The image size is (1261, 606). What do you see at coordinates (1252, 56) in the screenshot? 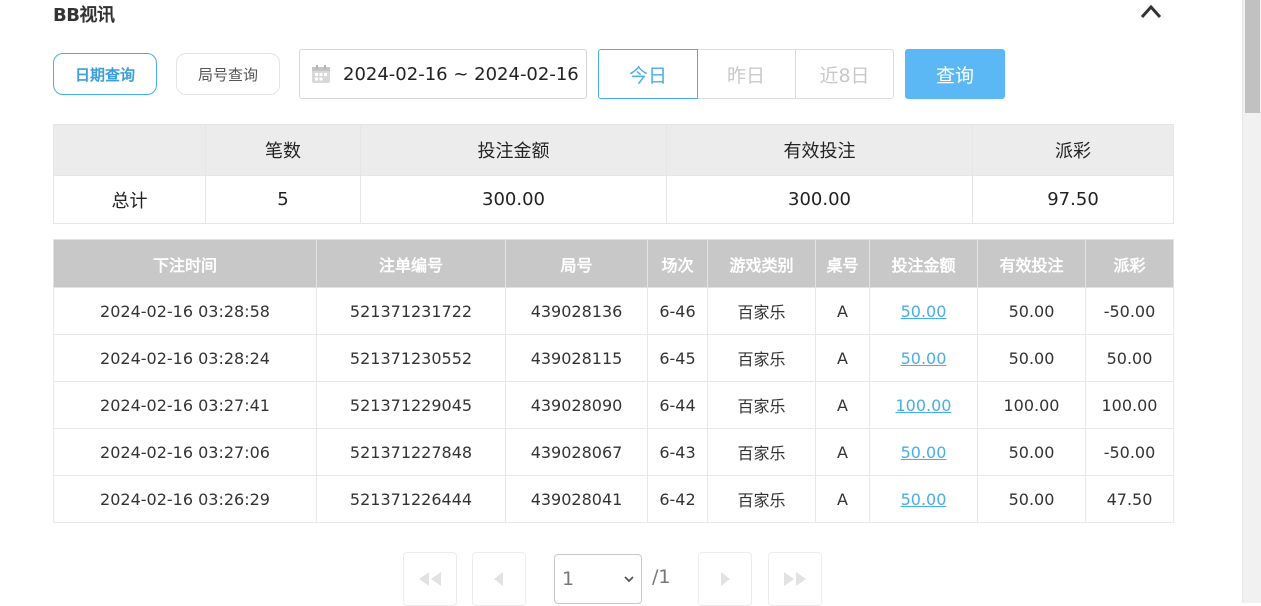
I see `scrollbar-thumb` at bounding box center [1252, 56].